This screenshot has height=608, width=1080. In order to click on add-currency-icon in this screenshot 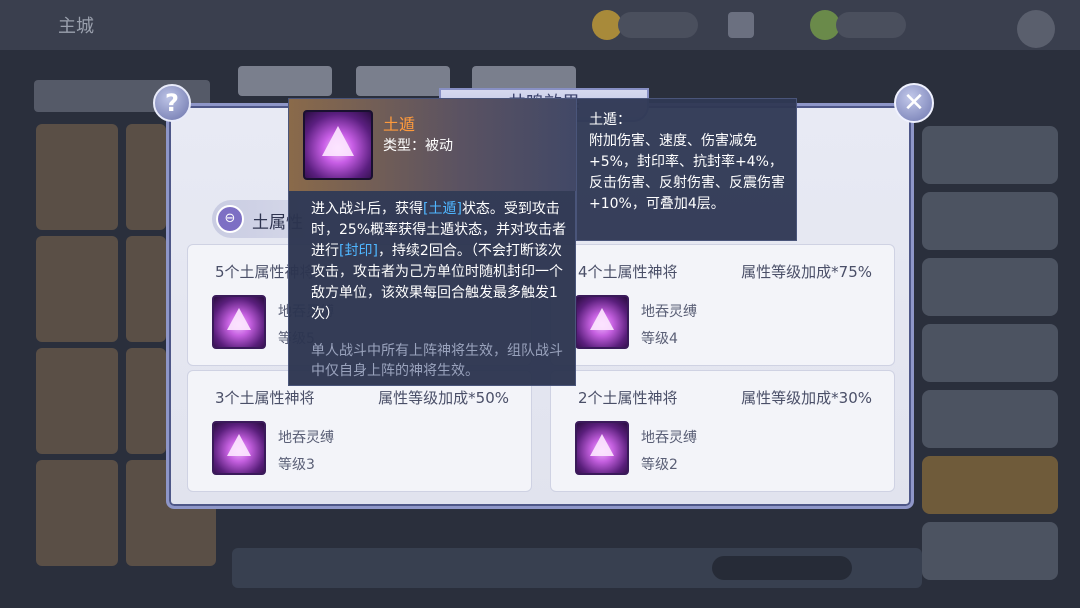, I will do `click(741, 25)`.